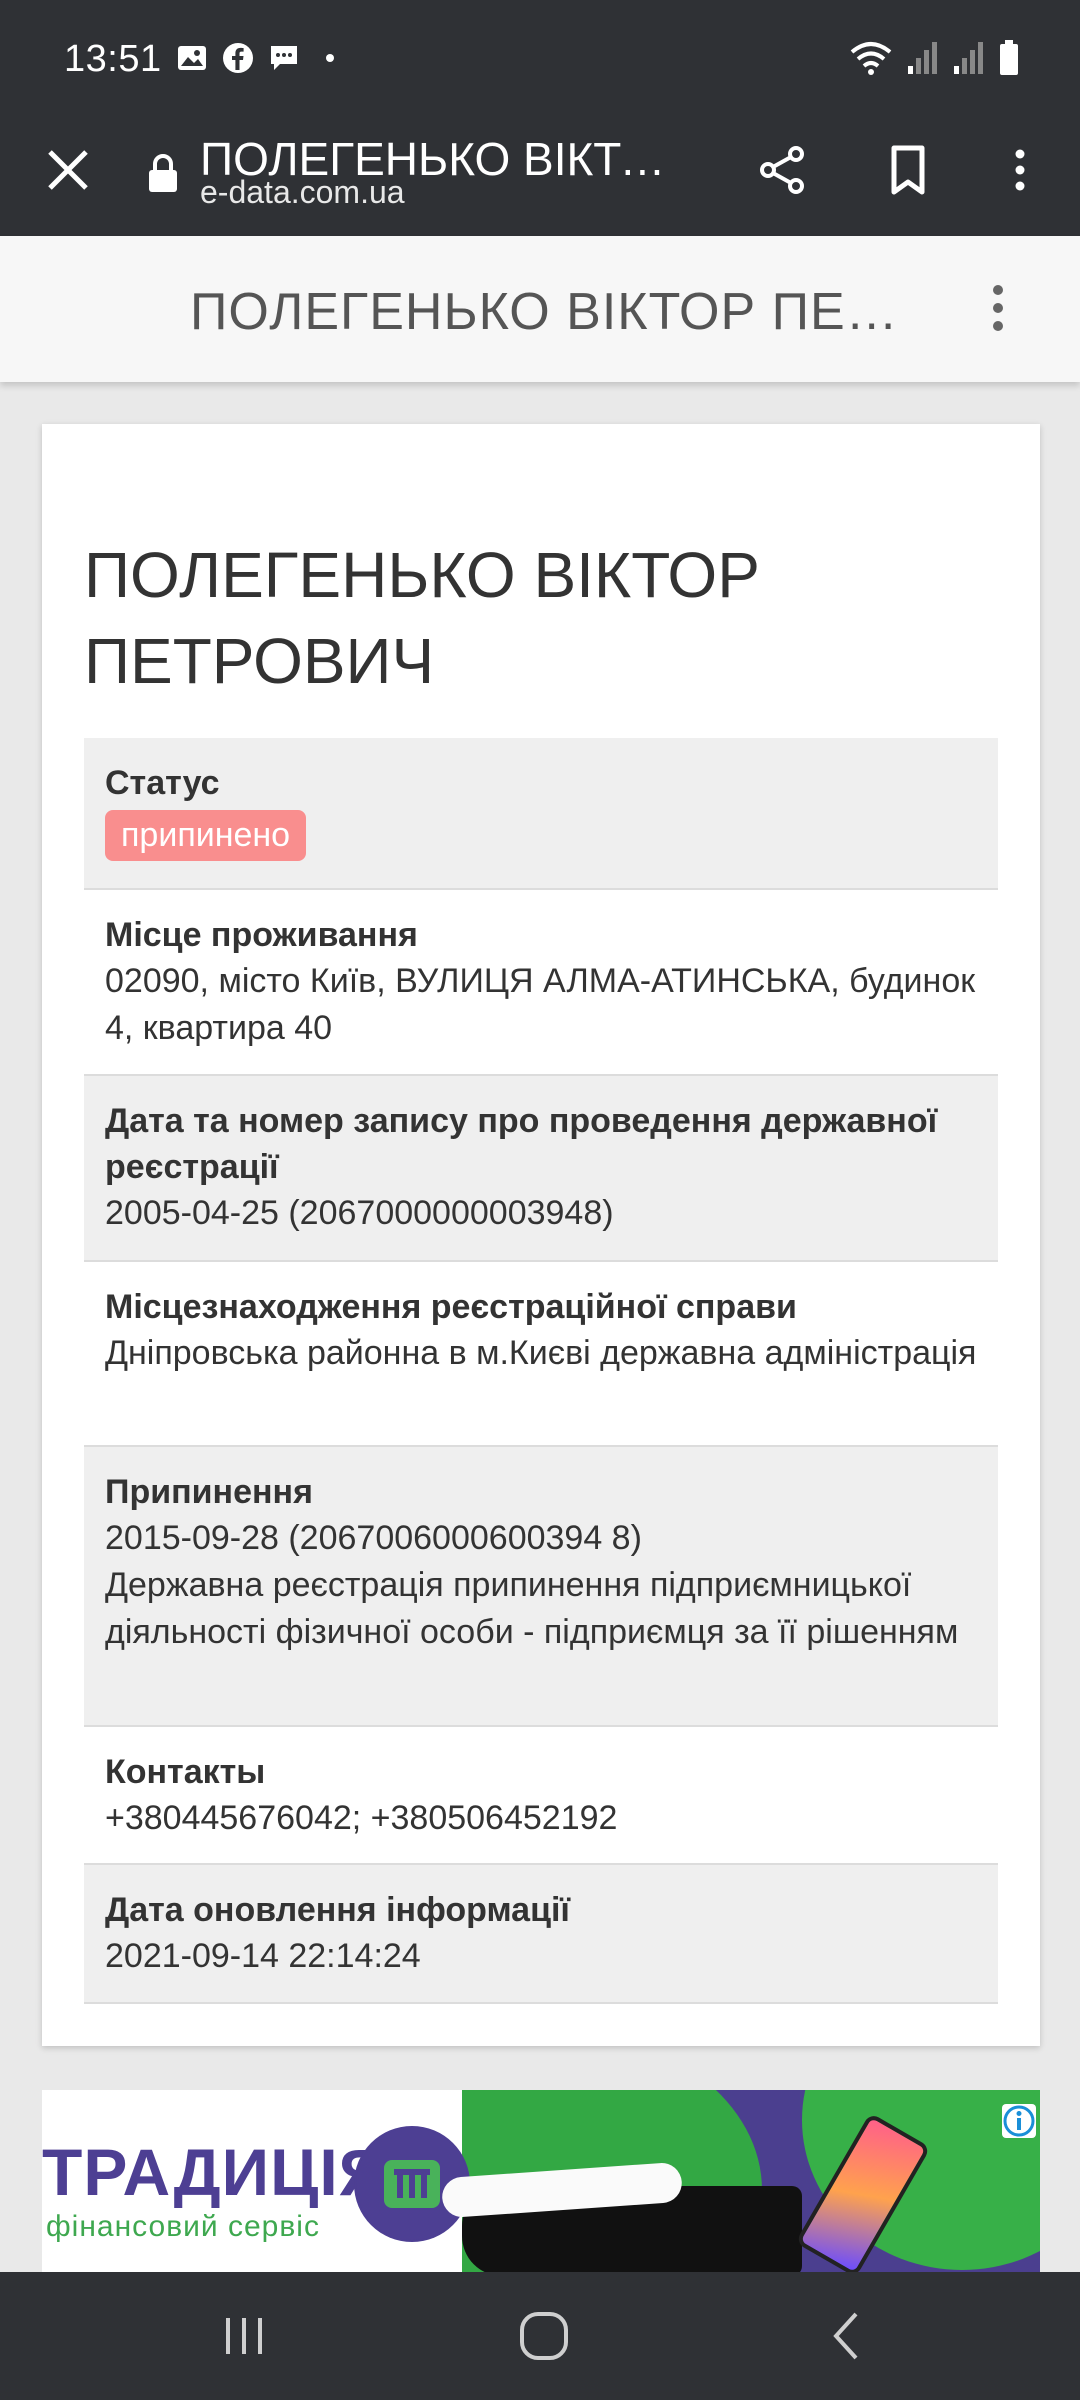 This screenshot has width=1080, height=2400. What do you see at coordinates (284, 58) in the screenshot?
I see `message-icon` at bounding box center [284, 58].